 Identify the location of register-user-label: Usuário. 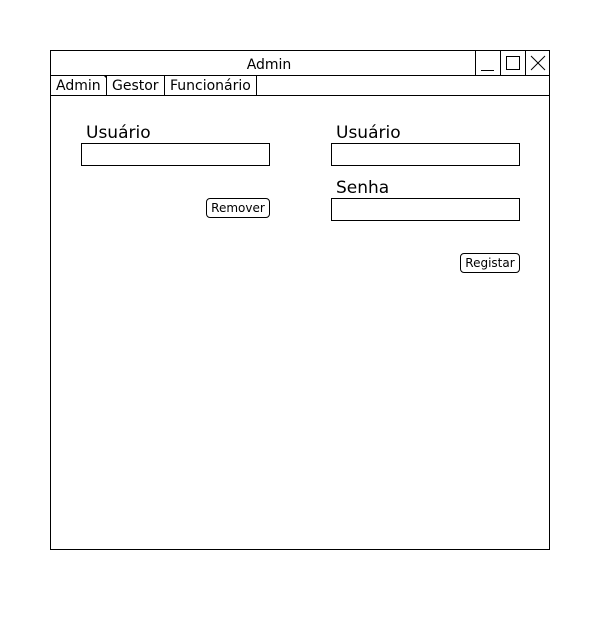
(368, 133).